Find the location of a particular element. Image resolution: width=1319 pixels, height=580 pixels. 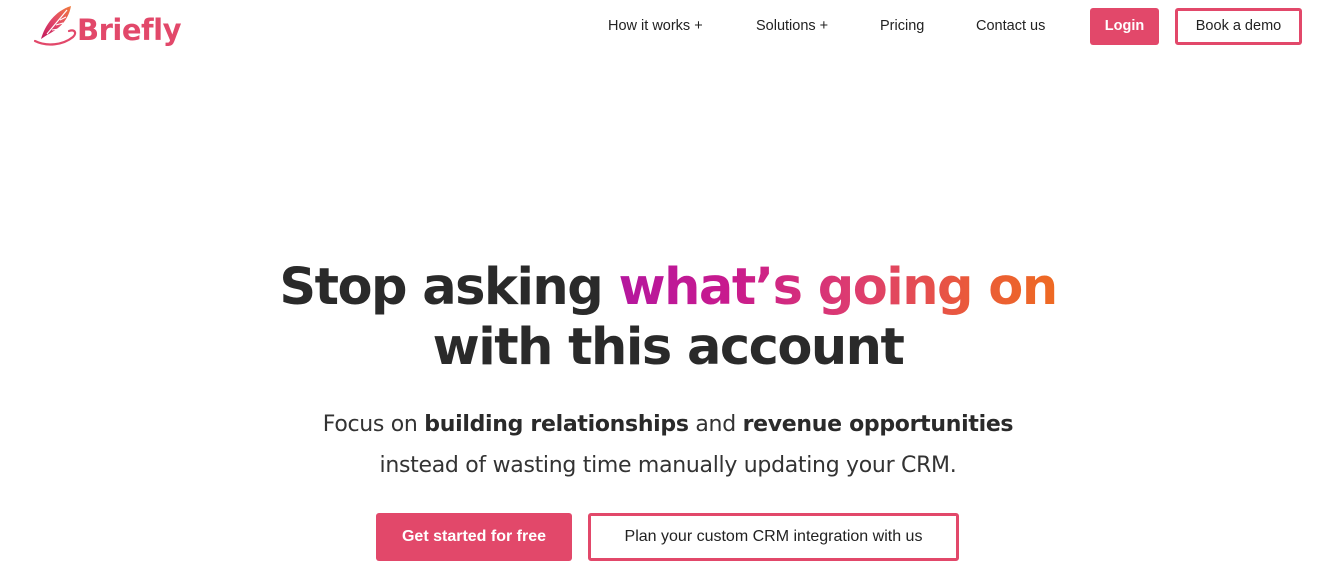

hero-title-part1: Stop asking is located at coordinates (449, 287).